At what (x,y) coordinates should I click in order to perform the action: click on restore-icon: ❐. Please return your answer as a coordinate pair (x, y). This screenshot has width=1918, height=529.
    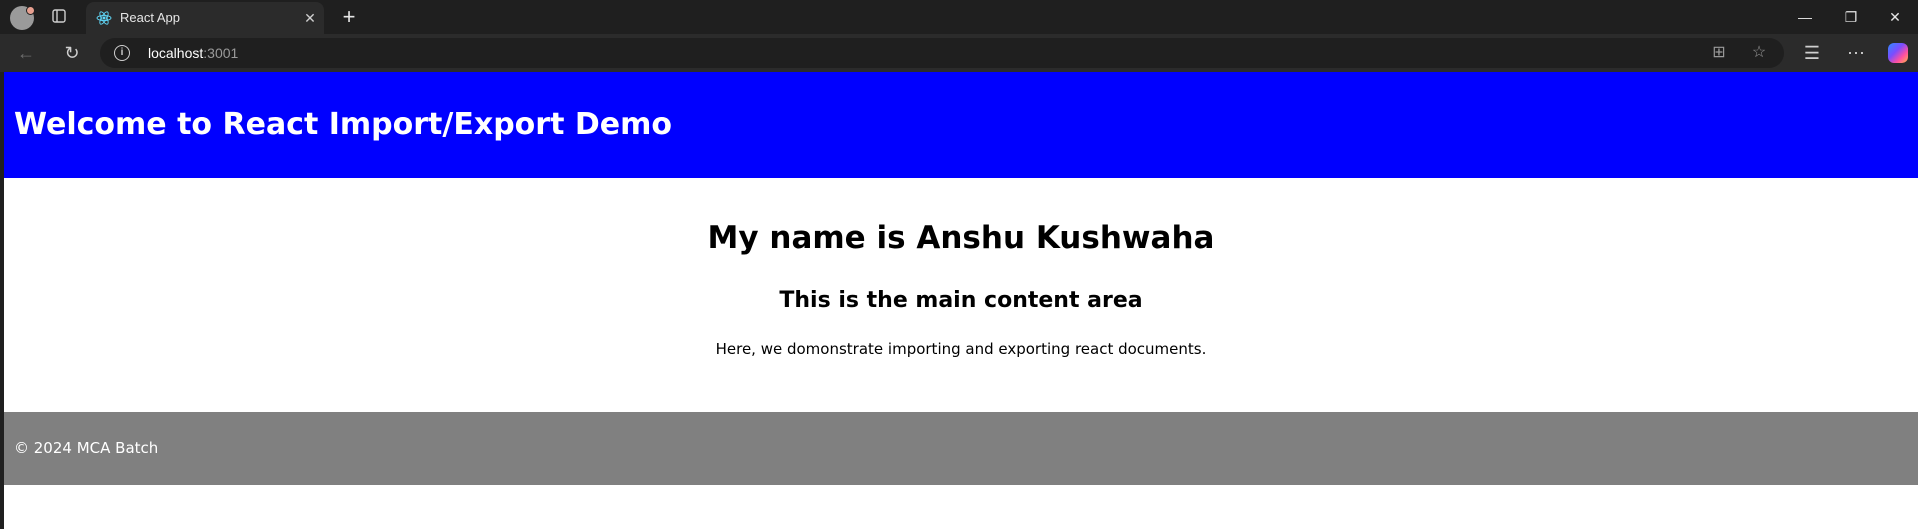
    Looking at the image, I should click on (1851, 17).